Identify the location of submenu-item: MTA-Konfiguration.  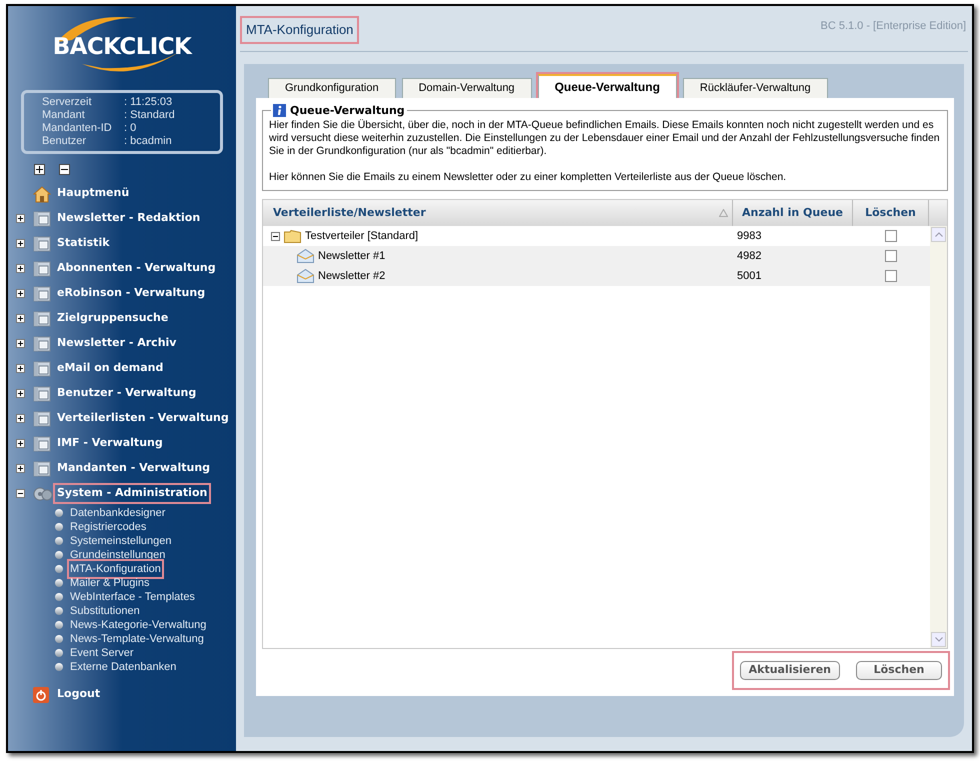
(115, 569).